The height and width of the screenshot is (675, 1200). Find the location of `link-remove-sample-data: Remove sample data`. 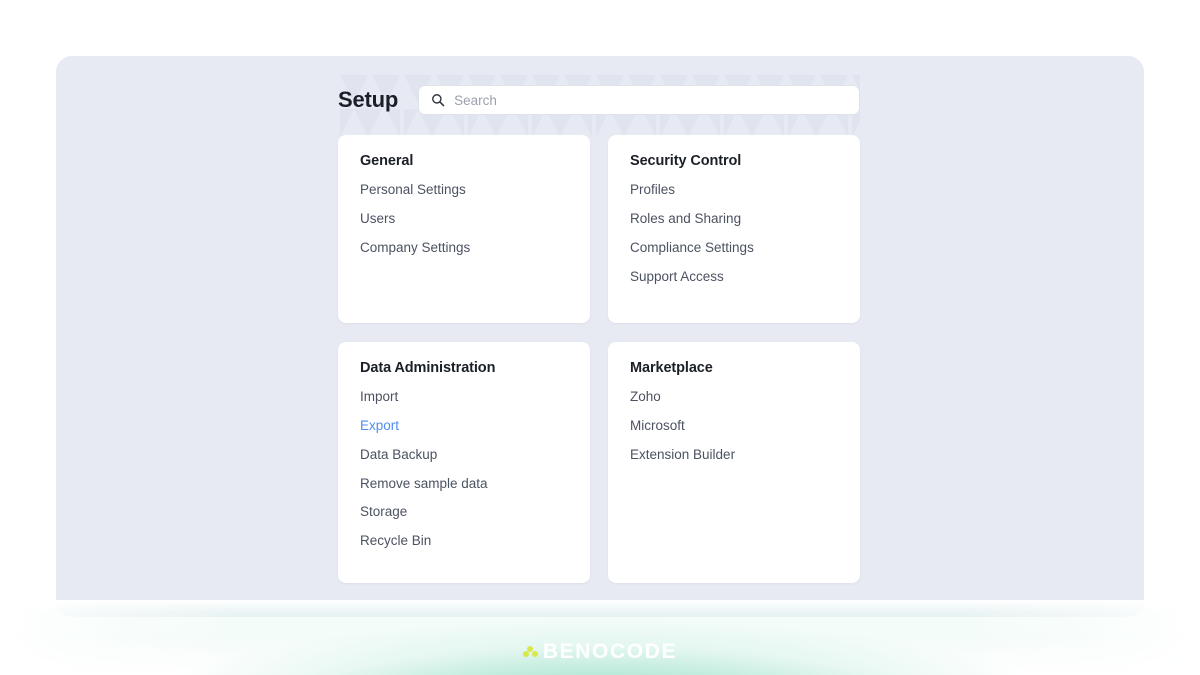

link-remove-sample-data: Remove sample data is located at coordinates (464, 484).